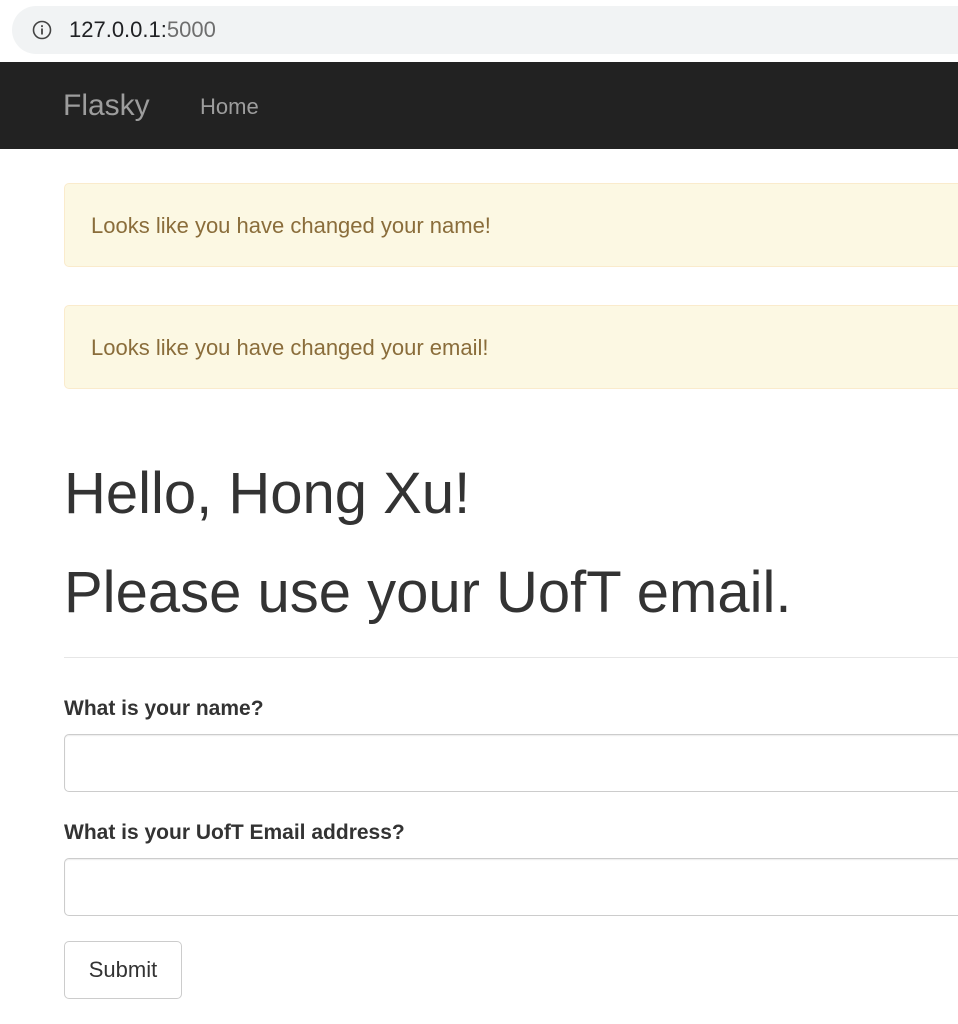 The width and height of the screenshot is (958, 1024). Describe the element at coordinates (290, 347) in the screenshot. I see `alert-message: Looks like you have changed your email!` at that location.